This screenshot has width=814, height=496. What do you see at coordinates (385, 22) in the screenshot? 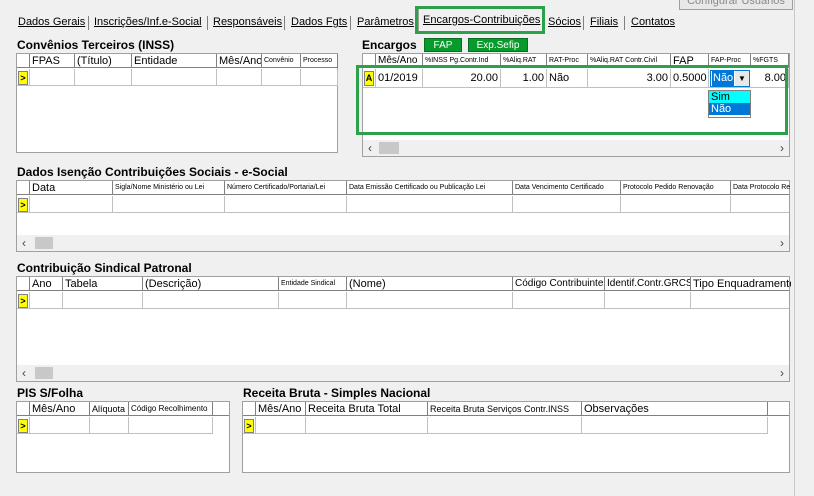
I see `tab-parametros: Parâmetros` at bounding box center [385, 22].